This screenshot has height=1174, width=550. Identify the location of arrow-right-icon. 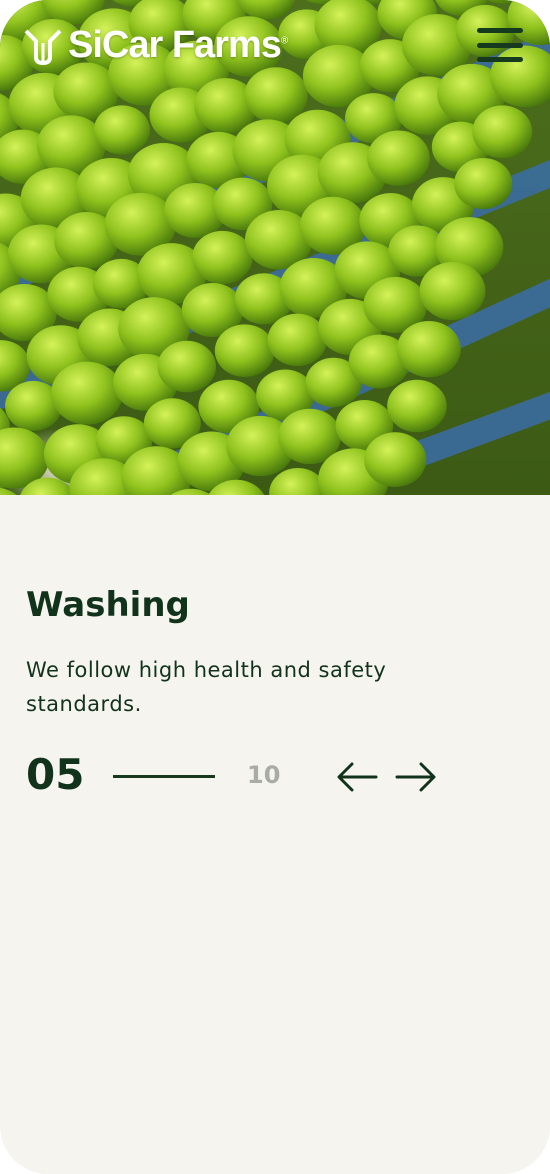
(416, 777).